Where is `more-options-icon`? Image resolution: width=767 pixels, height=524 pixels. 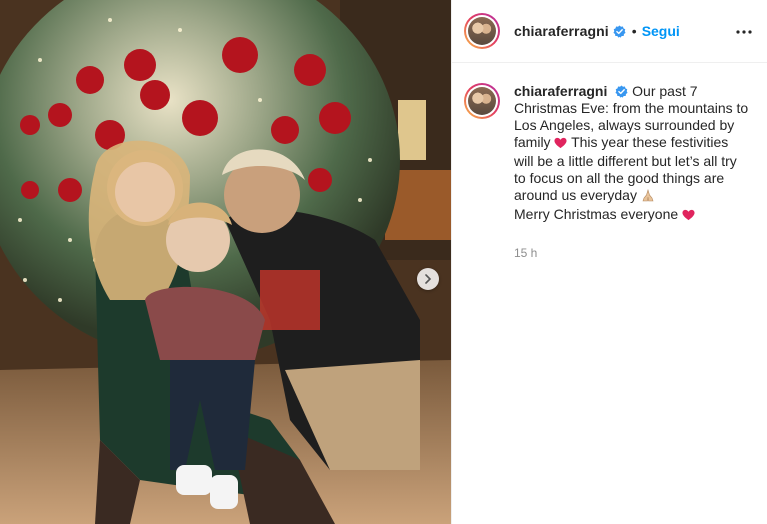 more-options-icon is located at coordinates (744, 32).